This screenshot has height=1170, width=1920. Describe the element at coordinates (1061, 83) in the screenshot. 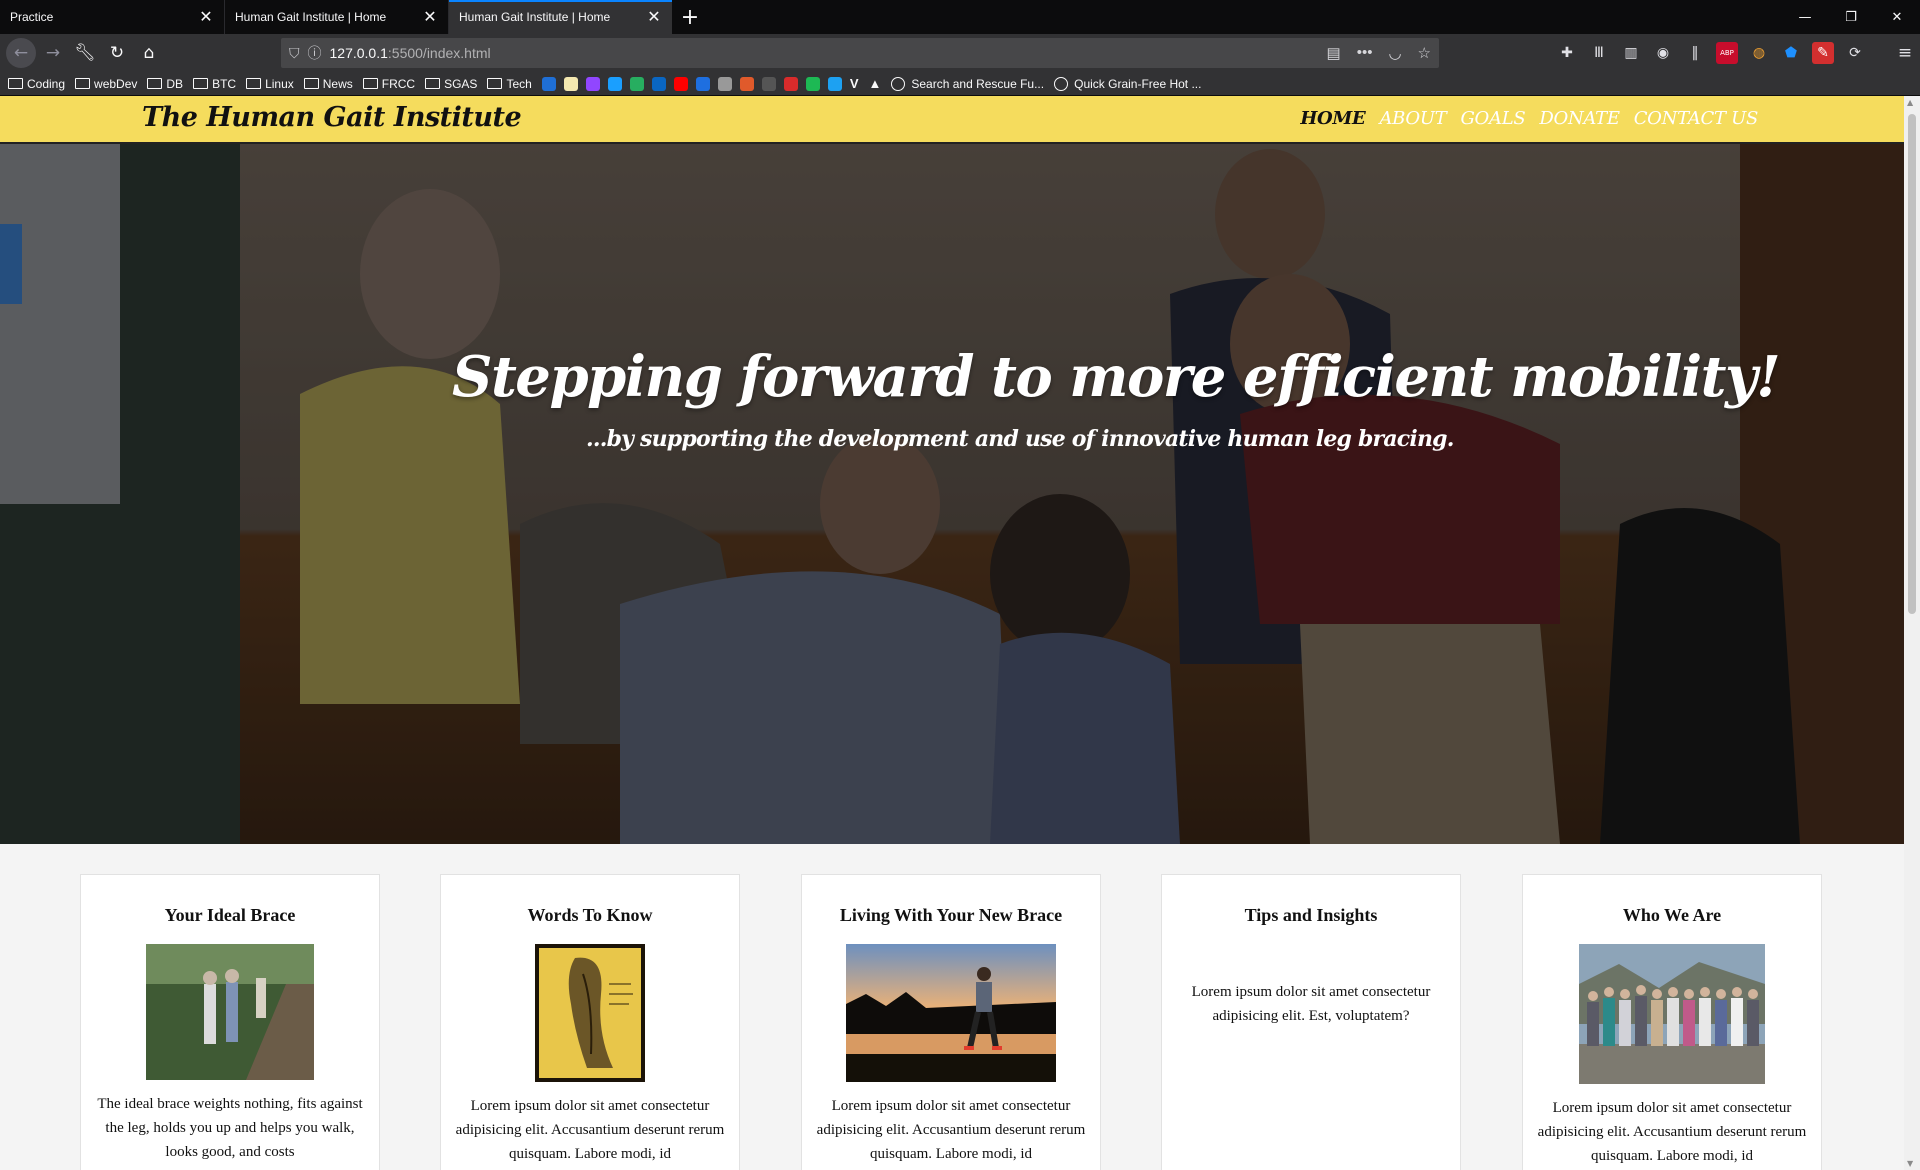

I see `globe-icon` at that location.